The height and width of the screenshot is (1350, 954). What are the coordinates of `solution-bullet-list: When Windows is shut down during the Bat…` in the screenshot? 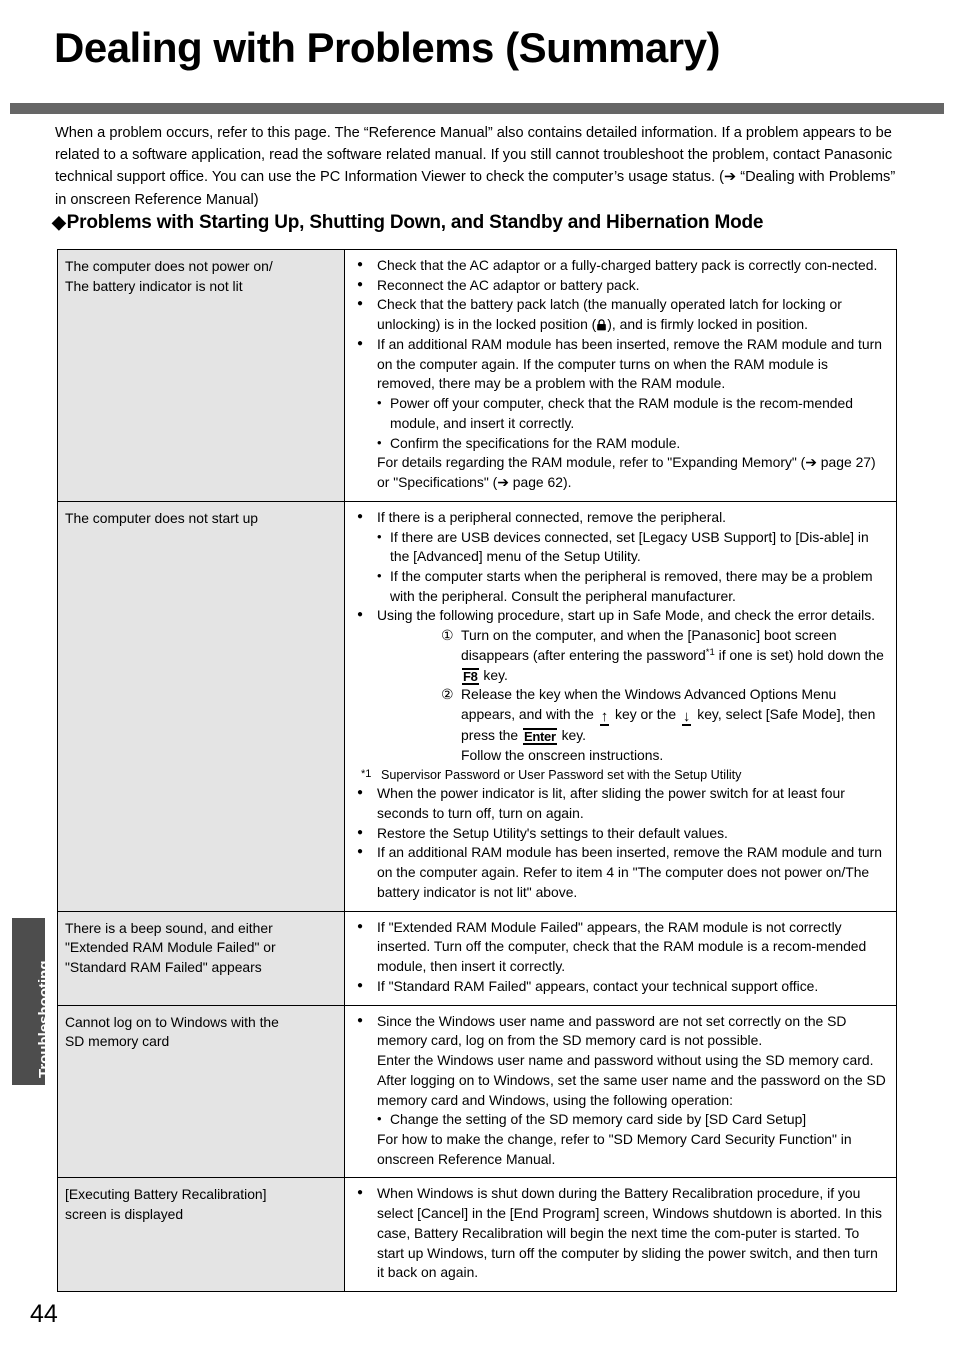 It's located at (621, 1233).